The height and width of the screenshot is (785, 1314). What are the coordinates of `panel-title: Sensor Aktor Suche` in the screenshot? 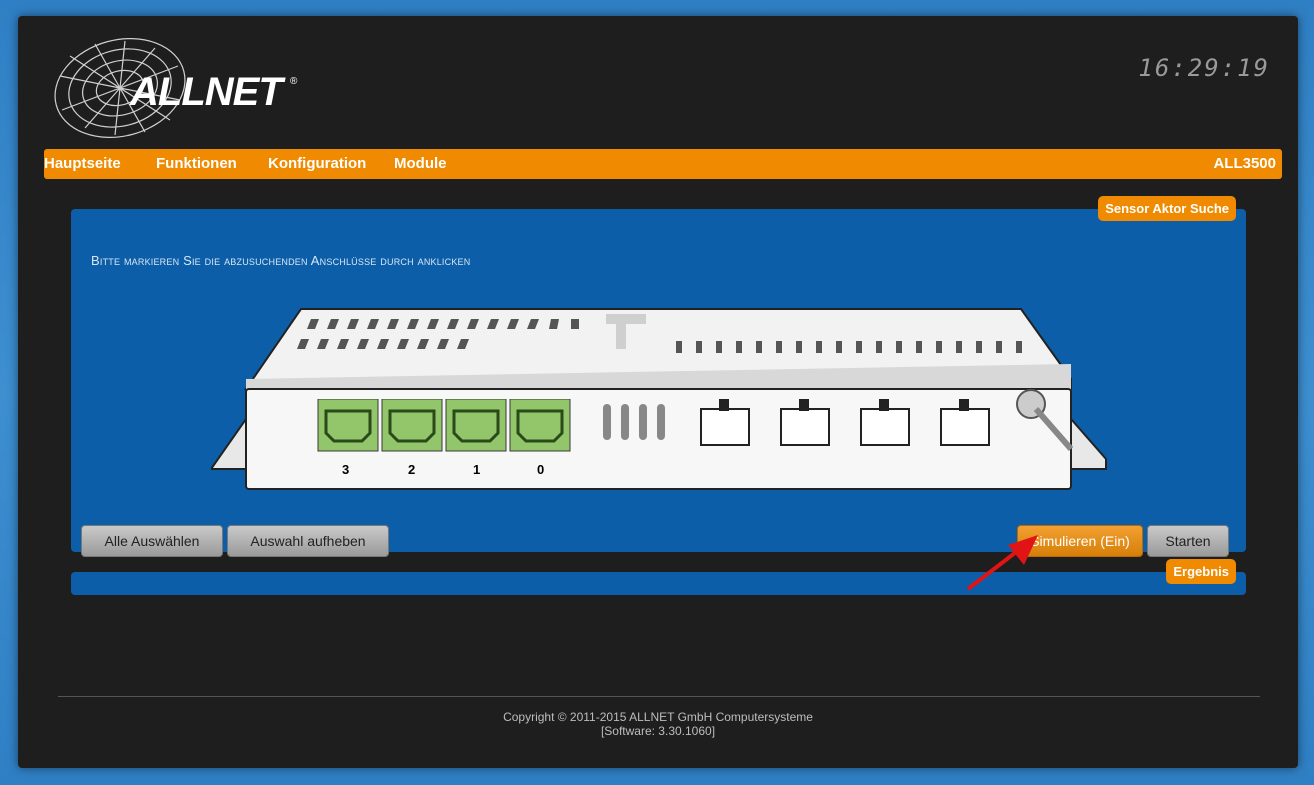 It's located at (1167, 208).